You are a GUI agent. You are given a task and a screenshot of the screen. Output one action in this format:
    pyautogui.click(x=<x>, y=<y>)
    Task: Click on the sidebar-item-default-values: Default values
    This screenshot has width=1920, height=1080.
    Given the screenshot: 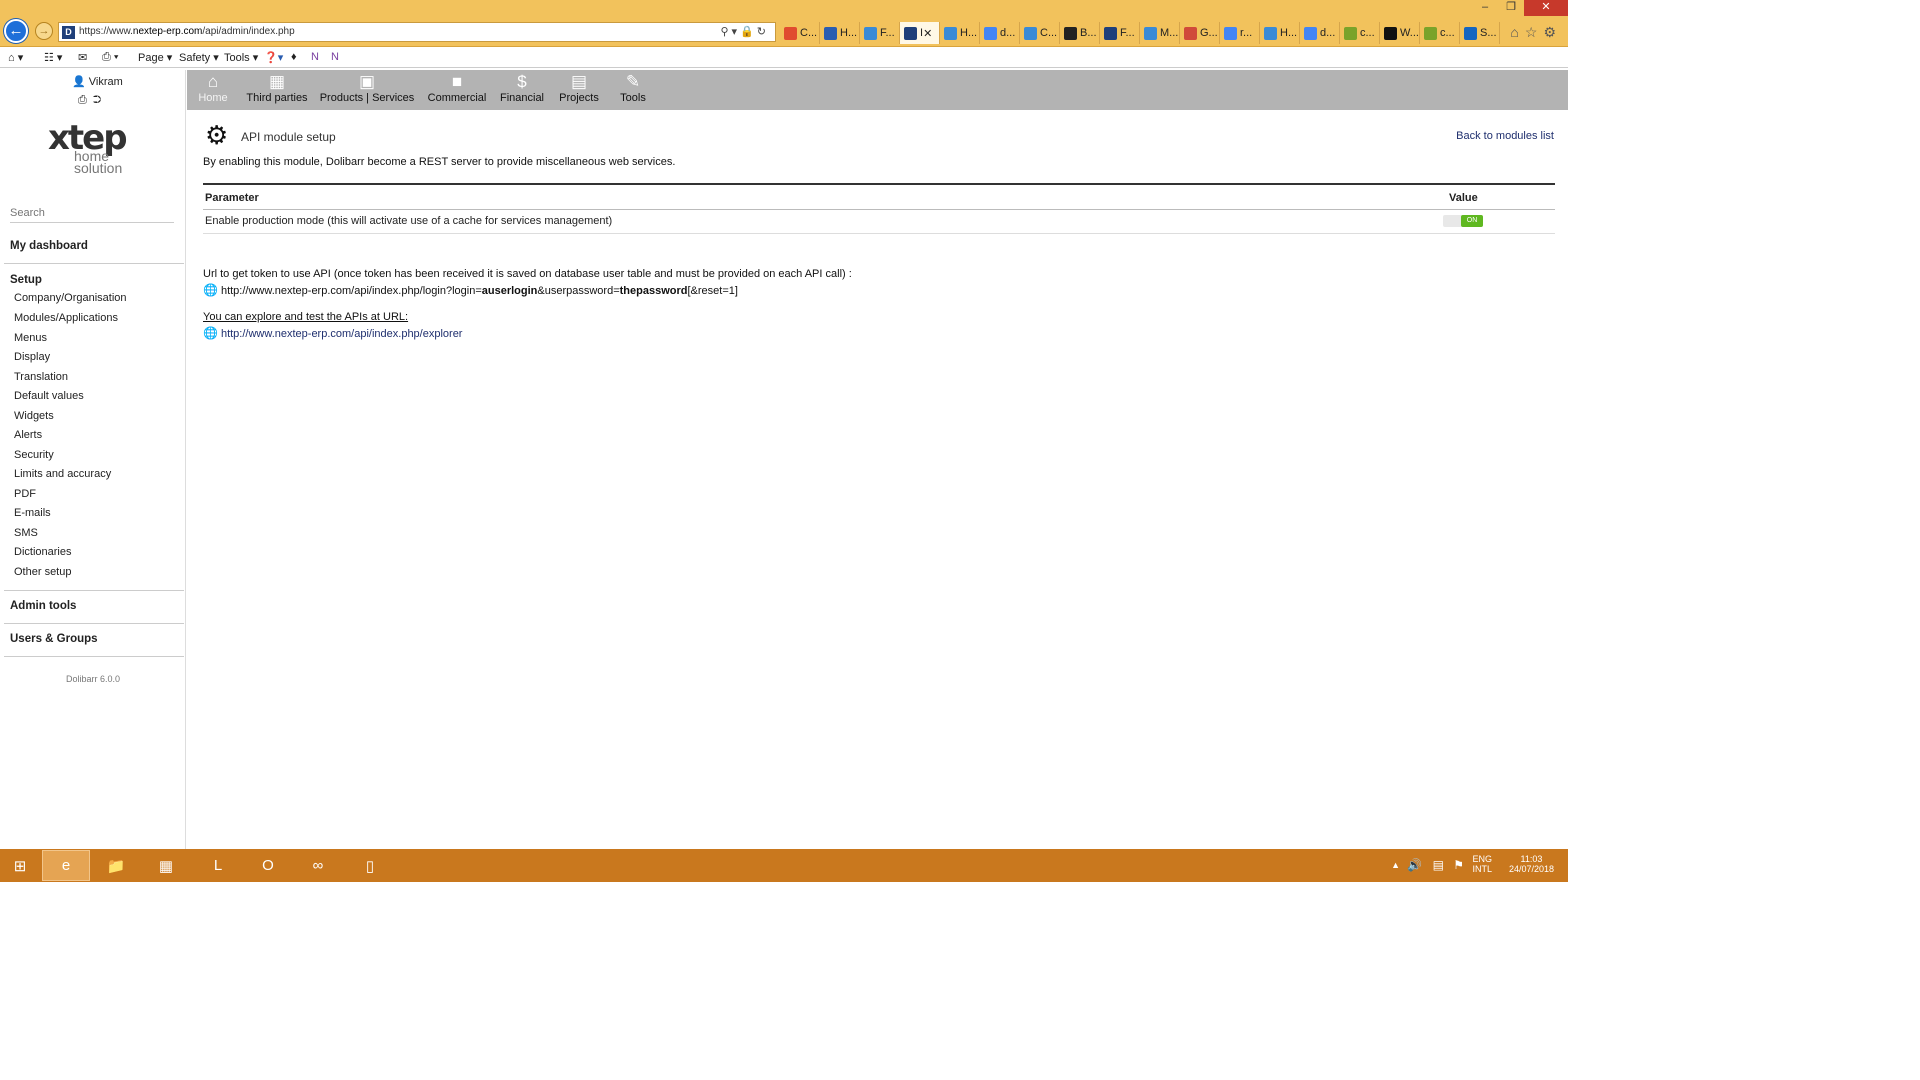 What is the action you would take?
    pyautogui.click(x=49, y=396)
    